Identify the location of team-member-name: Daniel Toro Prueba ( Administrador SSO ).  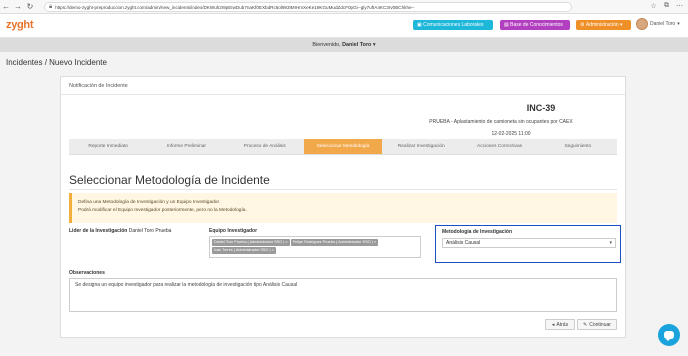
(249, 242).